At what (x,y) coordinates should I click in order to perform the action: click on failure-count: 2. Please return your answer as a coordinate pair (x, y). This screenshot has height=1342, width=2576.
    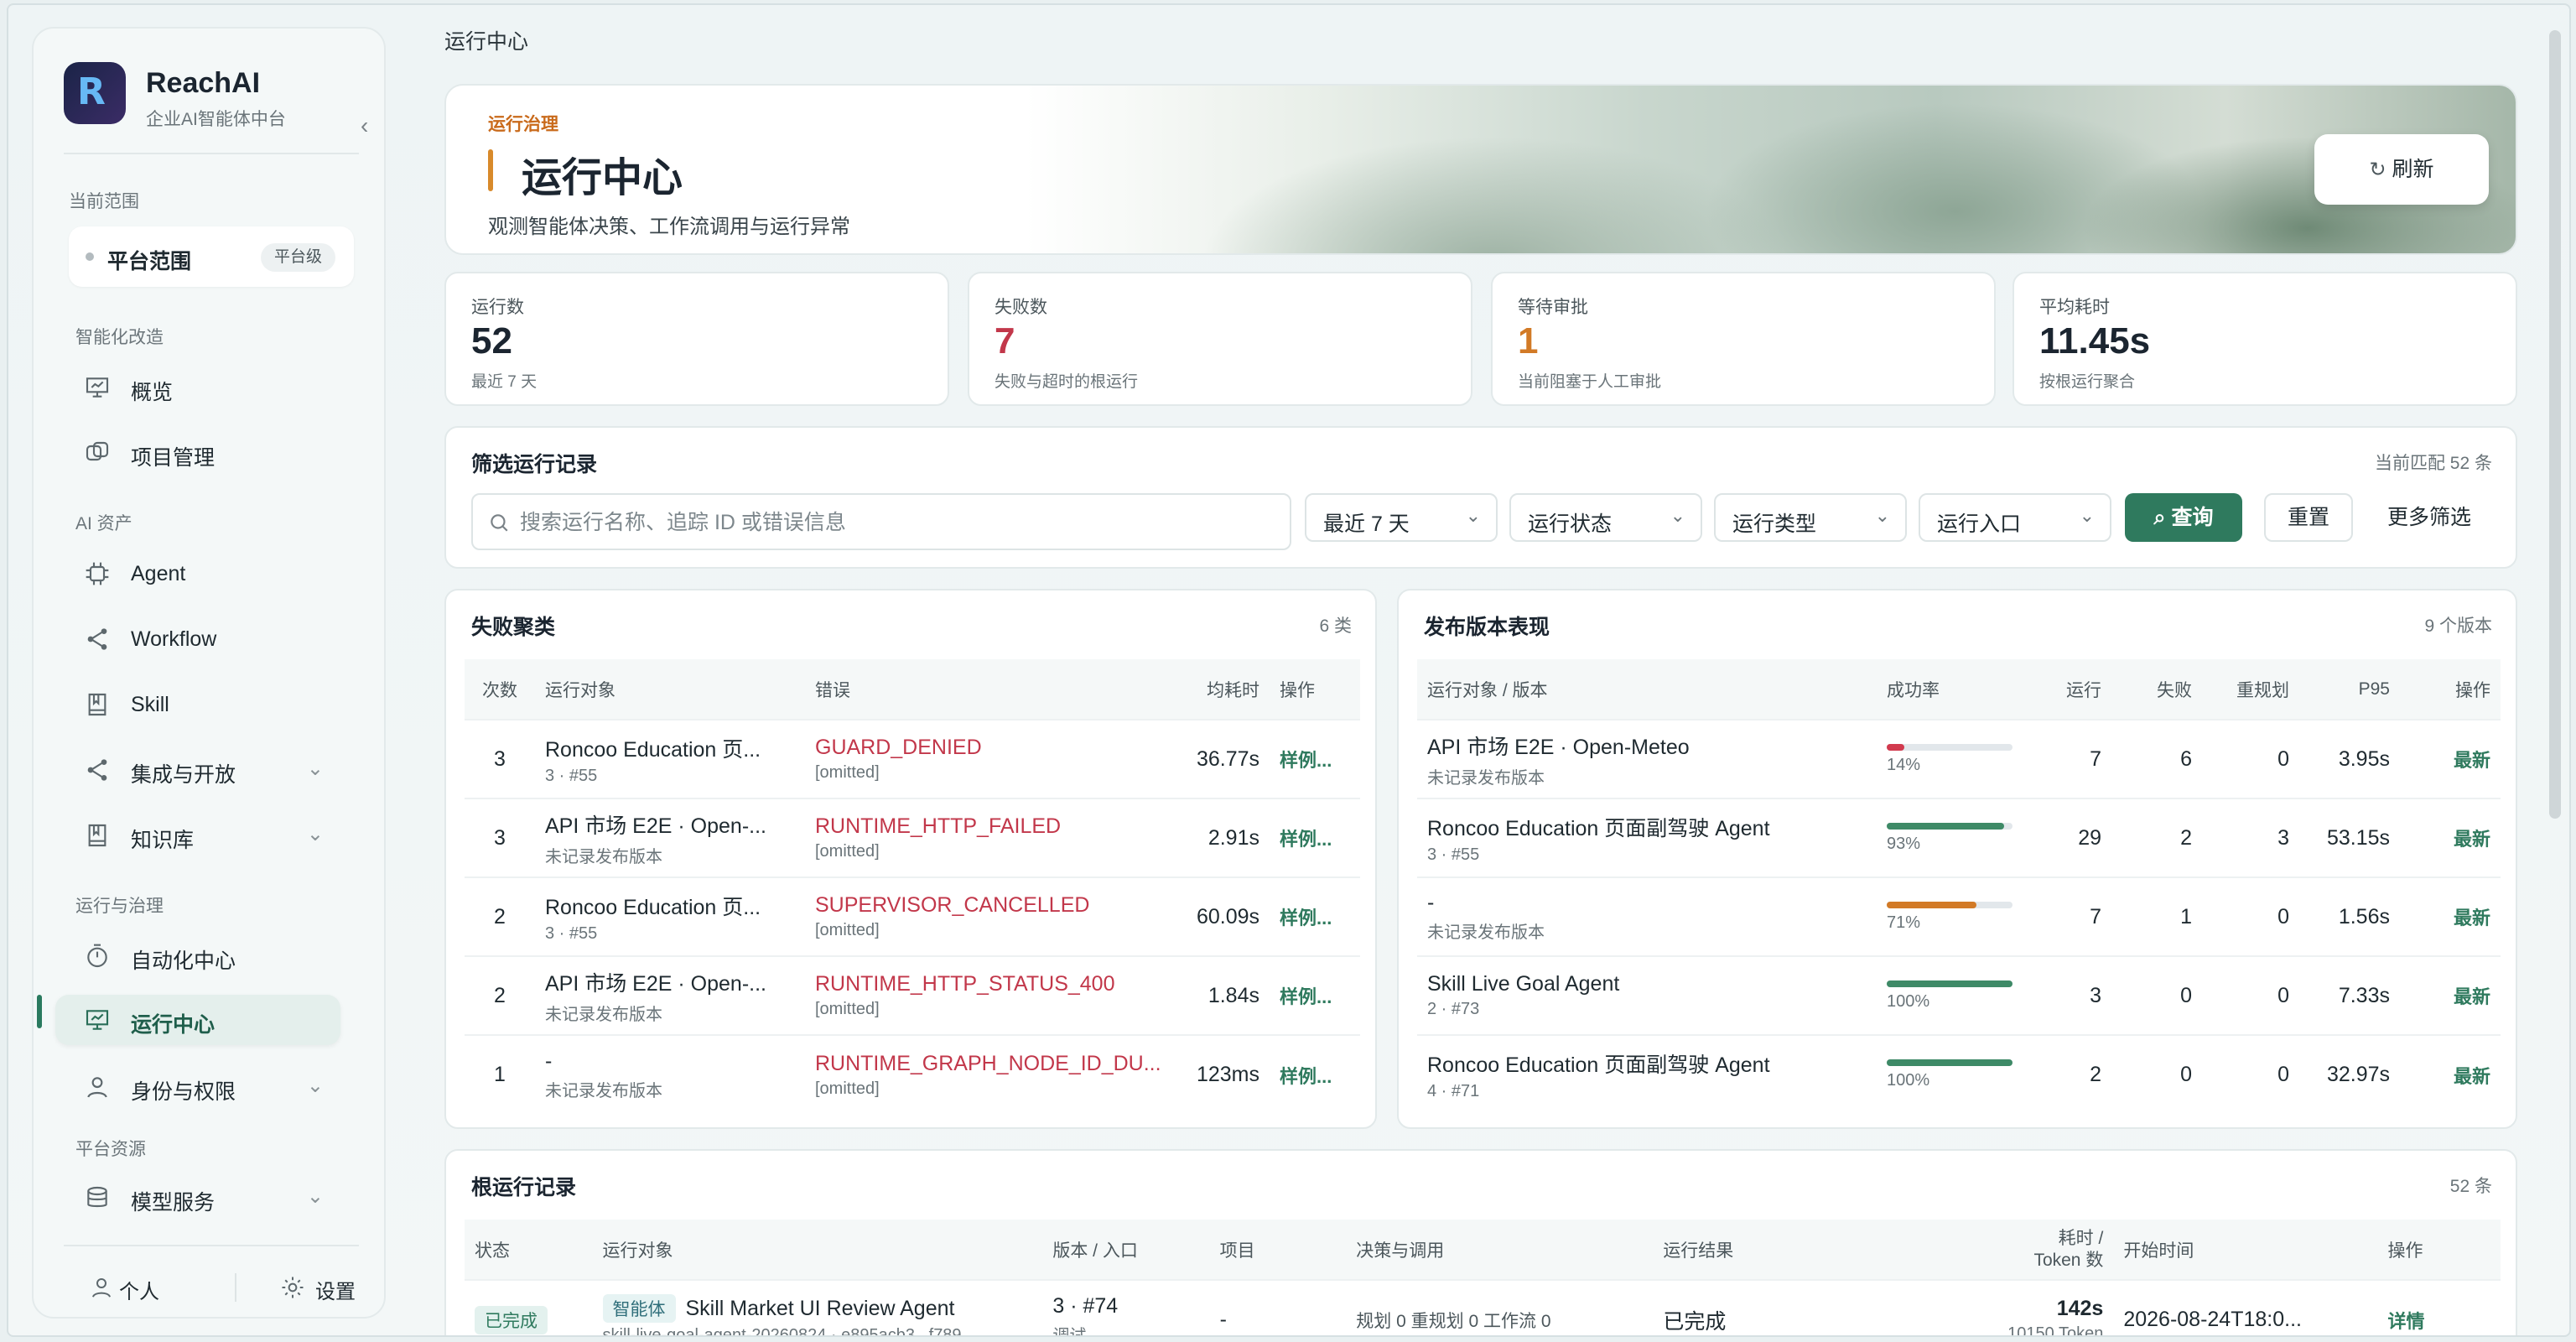
    Looking at the image, I should click on (500, 995).